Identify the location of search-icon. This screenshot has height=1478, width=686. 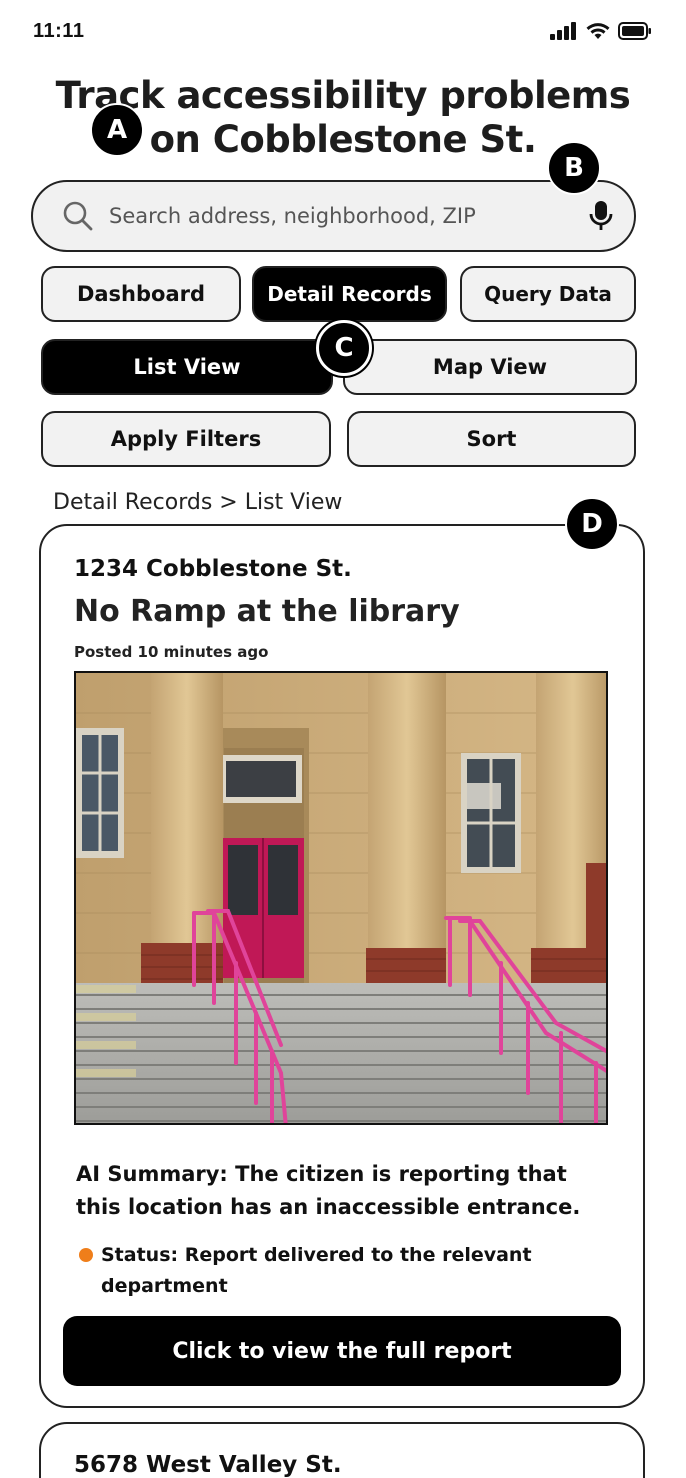
(78, 216).